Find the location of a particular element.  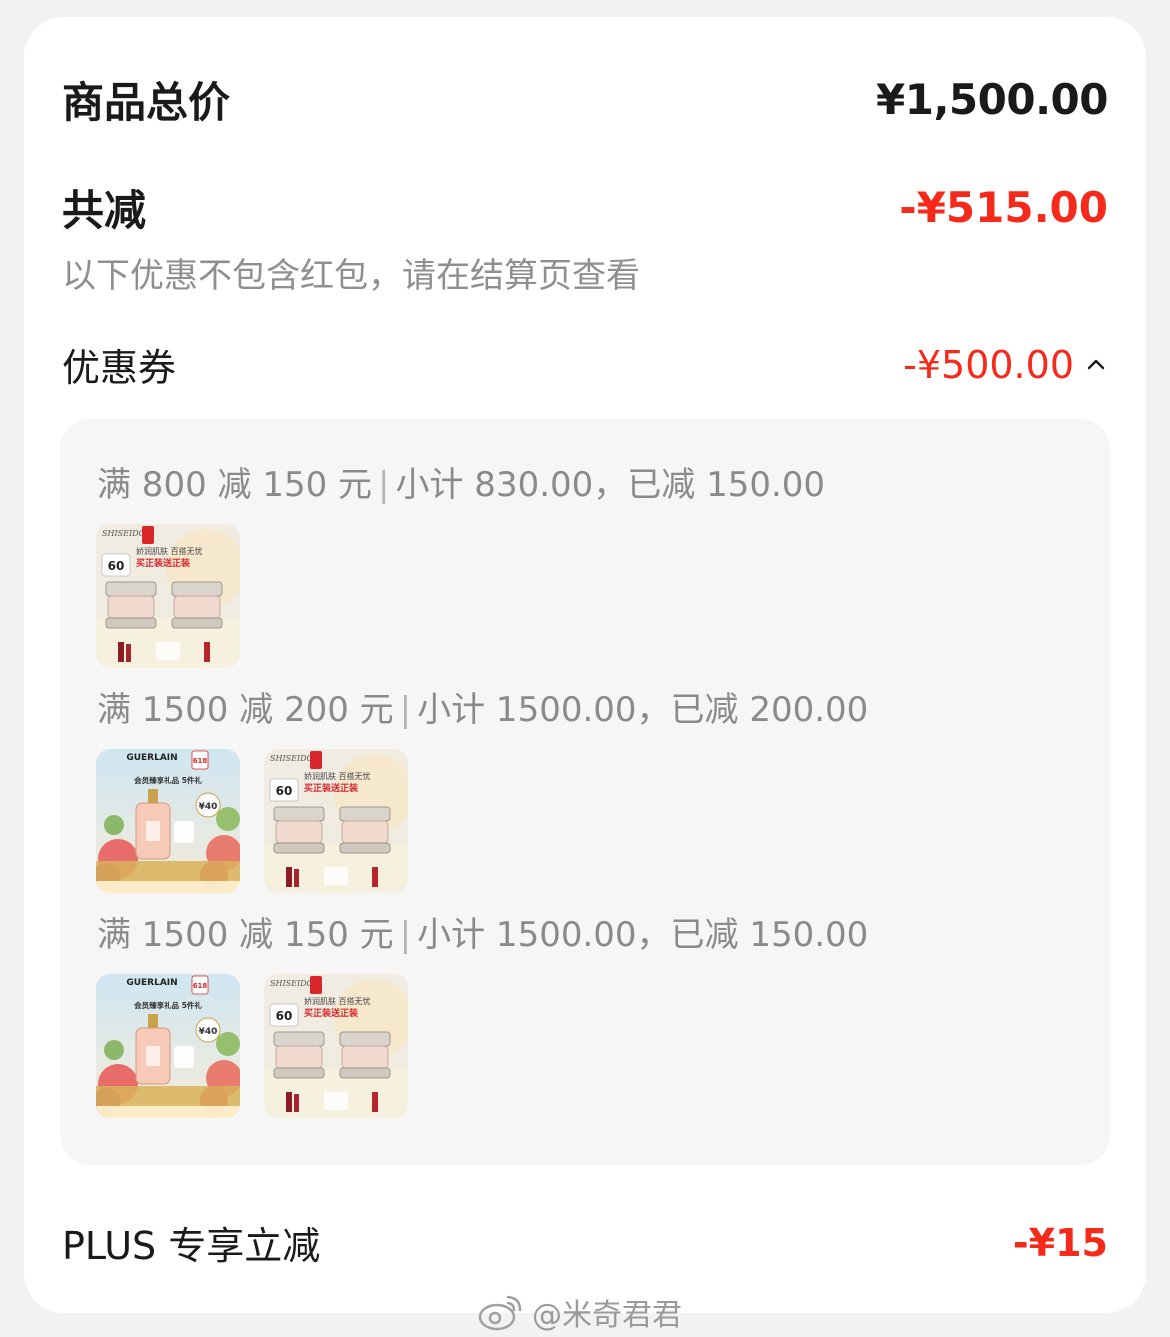

plus-value: -¥15 is located at coordinates (1060, 1242).